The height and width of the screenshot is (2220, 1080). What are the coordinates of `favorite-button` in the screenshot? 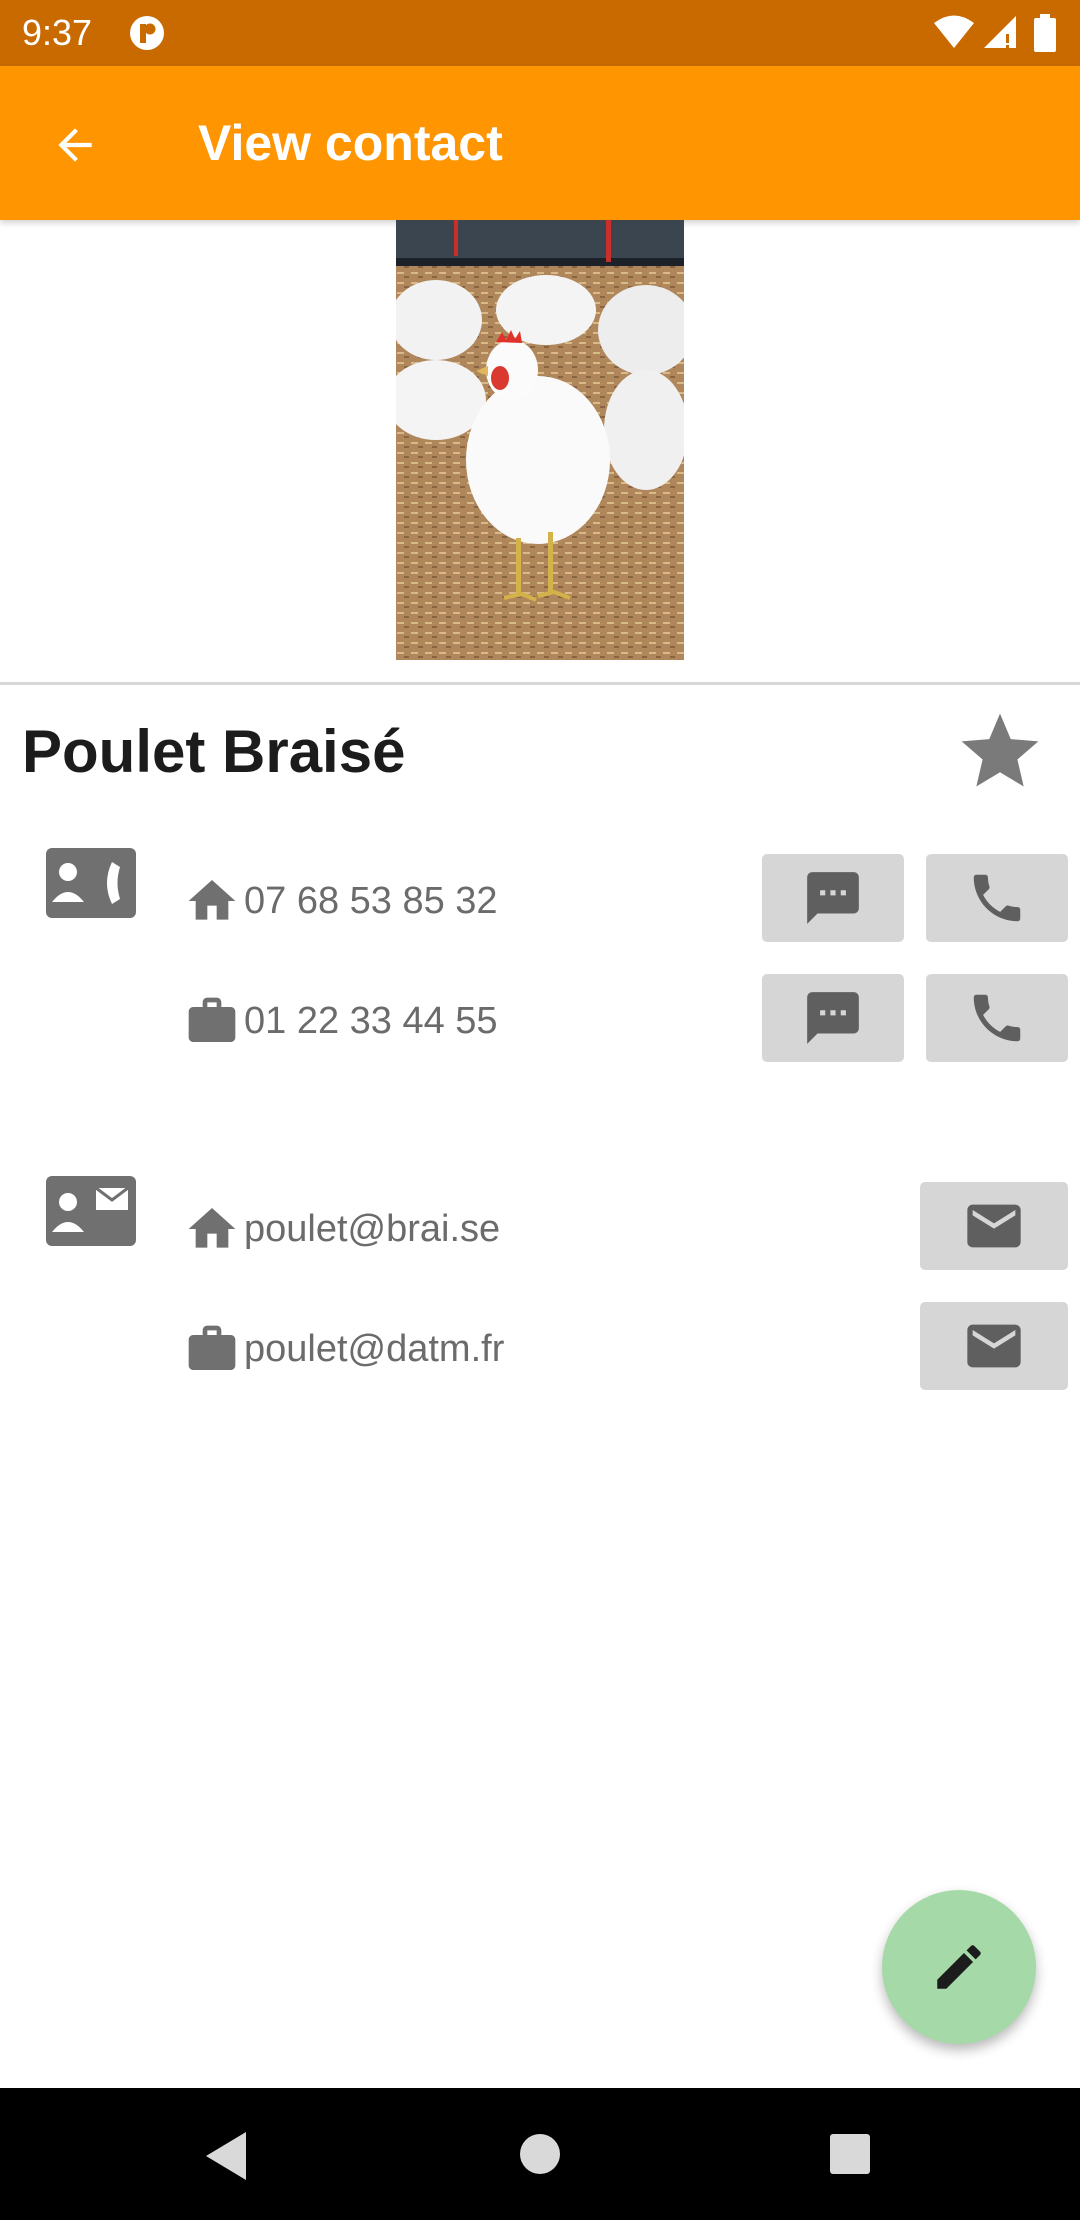 It's located at (1000, 752).